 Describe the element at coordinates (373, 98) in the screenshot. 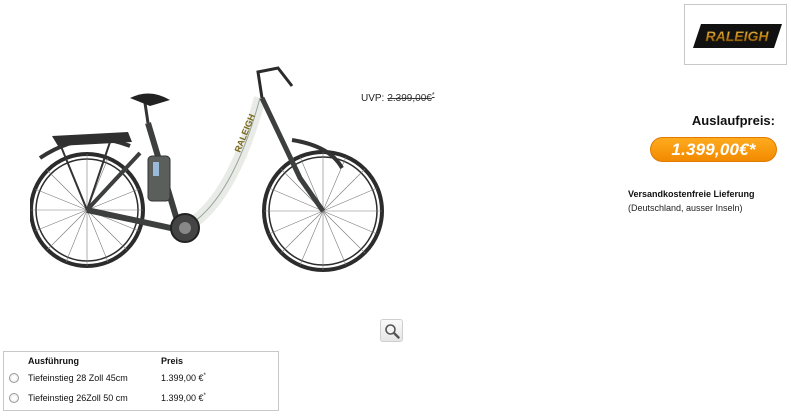

I see `uvp-label: UVP:` at that location.